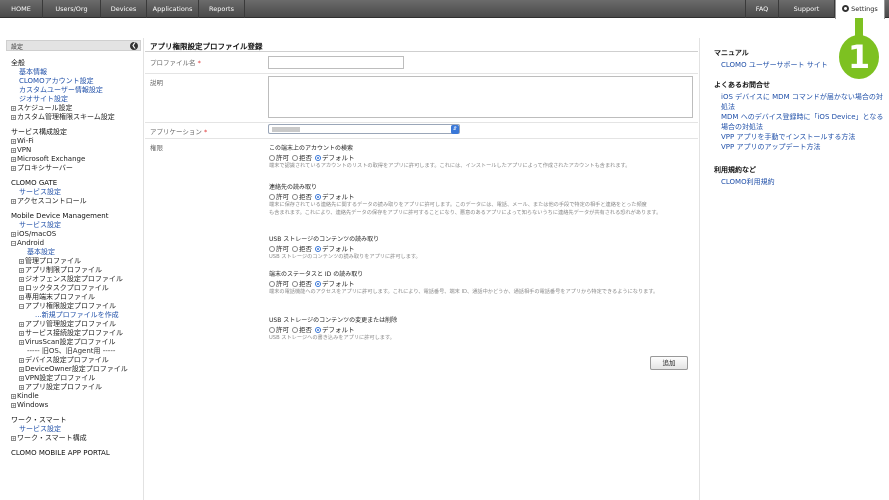 This screenshot has width=889, height=500. I want to click on collapse-left-icon: ❮, so click(134, 46).